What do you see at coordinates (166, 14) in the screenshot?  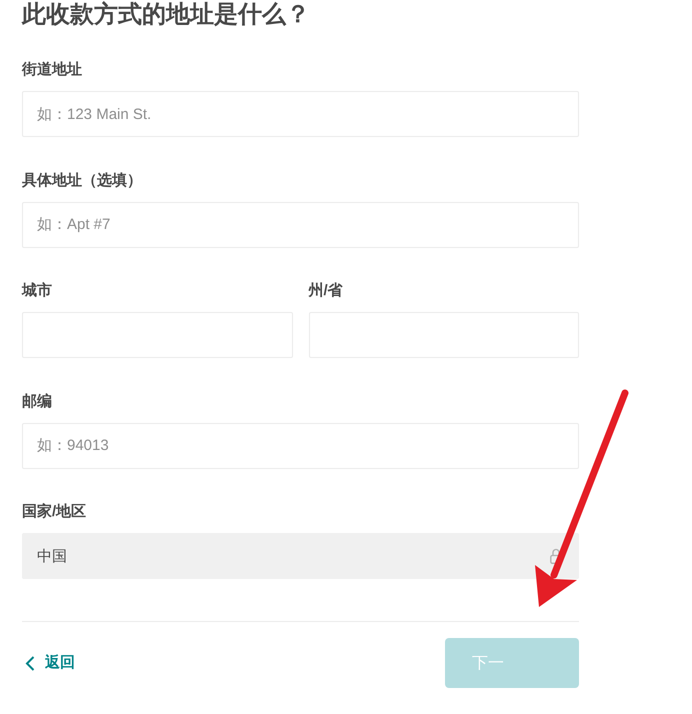 I see `page-title: 此收款方式的地址是什么？` at bounding box center [166, 14].